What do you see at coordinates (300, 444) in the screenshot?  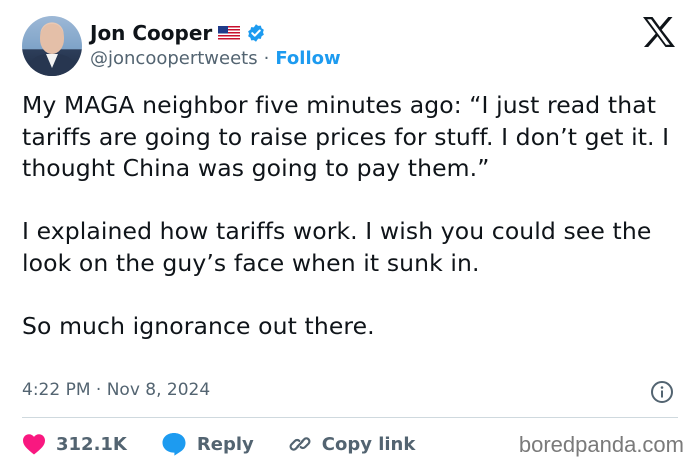 I see `link-icon` at bounding box center [300, 444].